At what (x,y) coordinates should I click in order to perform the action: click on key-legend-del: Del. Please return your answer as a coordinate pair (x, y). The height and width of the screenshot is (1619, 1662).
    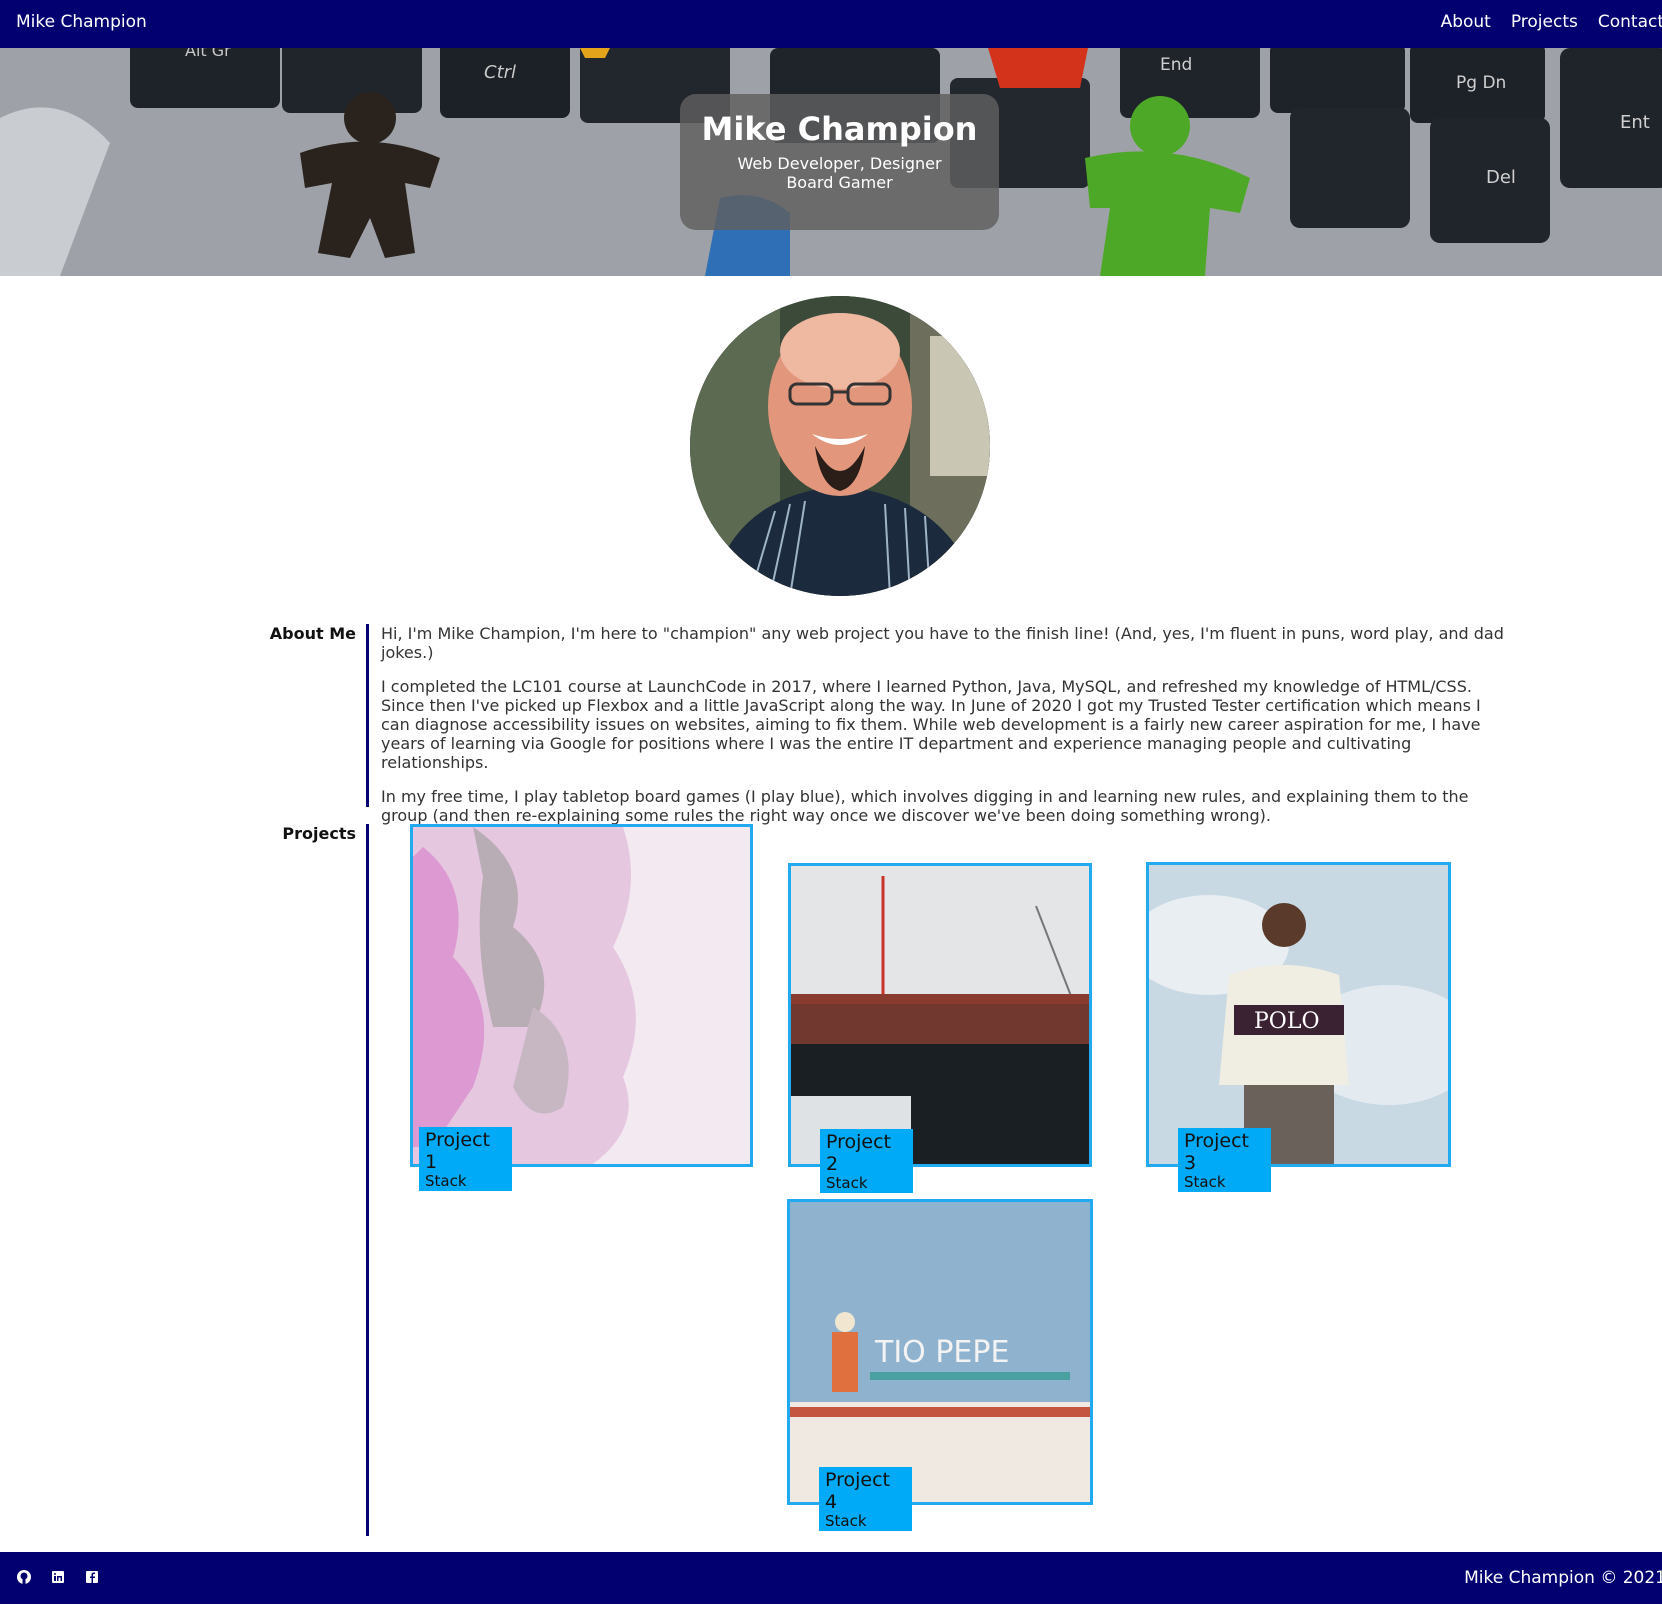
    Looking at the image, I should click on (1501, 177).